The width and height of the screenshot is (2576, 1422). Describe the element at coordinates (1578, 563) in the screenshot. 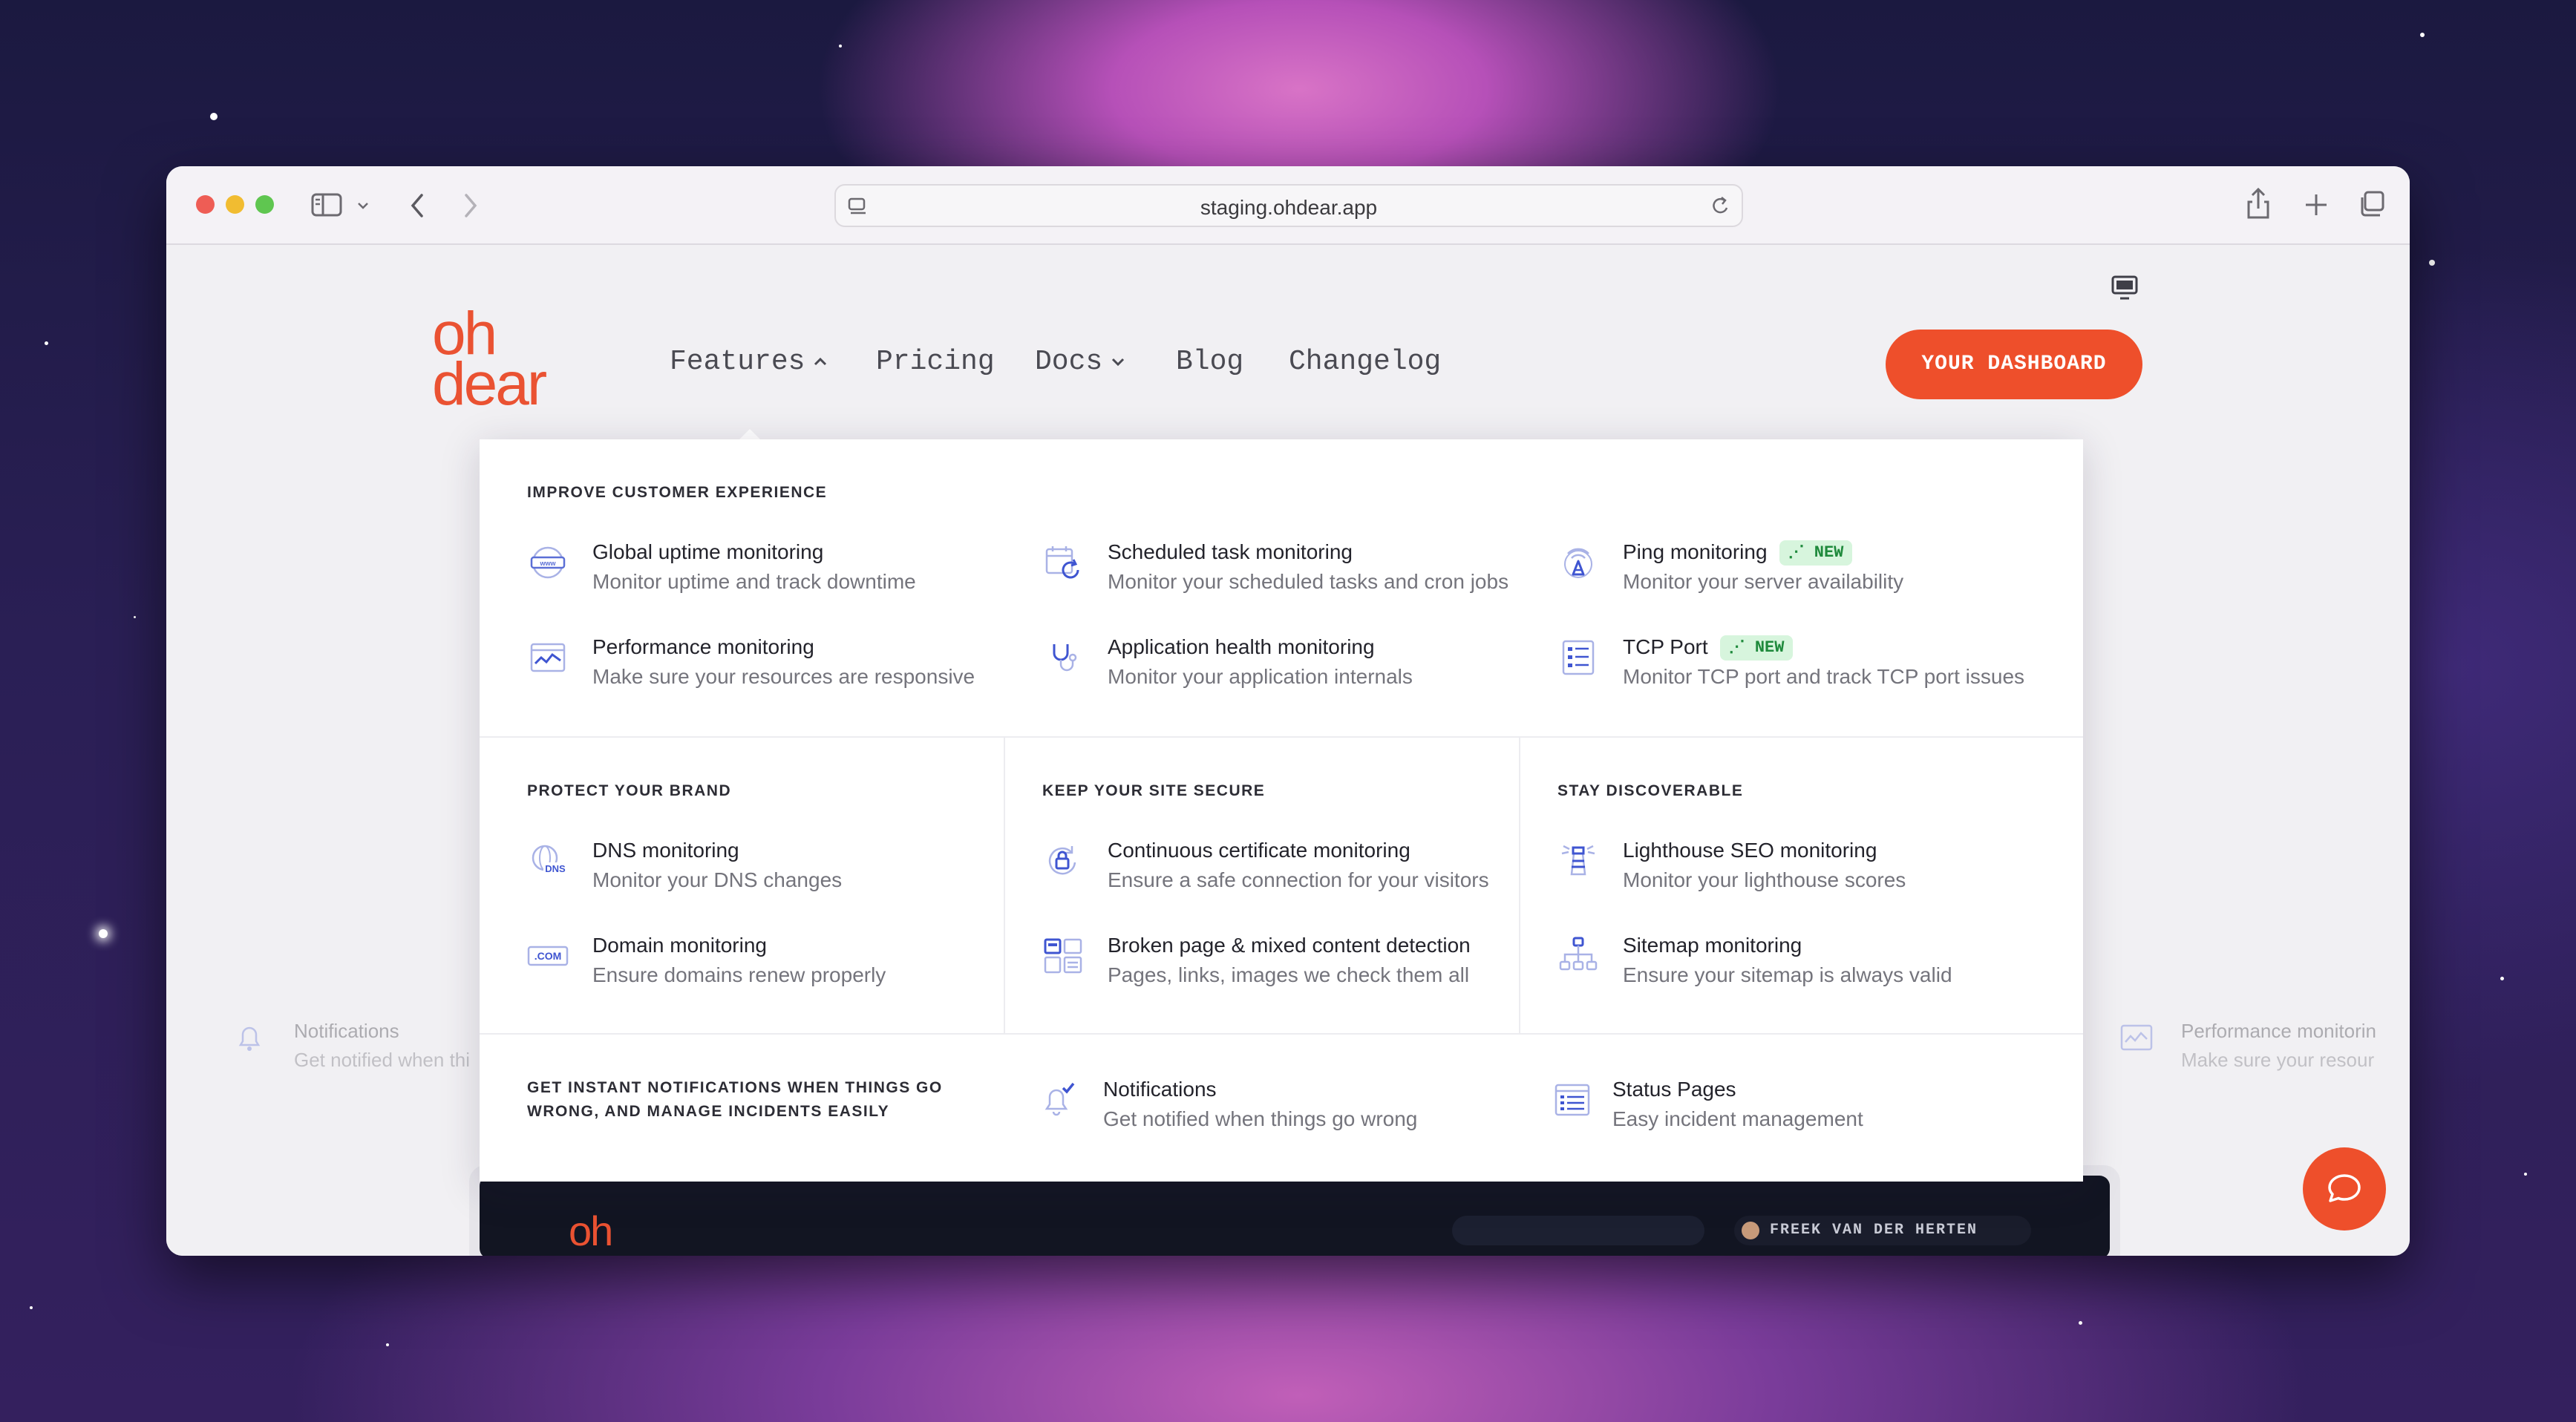

I see `antenna-icon` at that location.